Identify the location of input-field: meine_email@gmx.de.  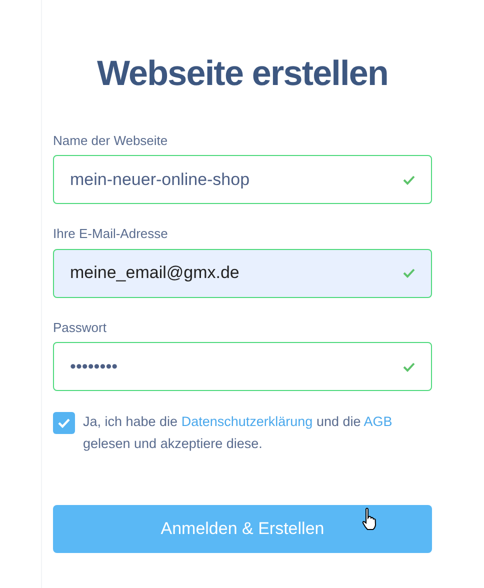
(242, 273).